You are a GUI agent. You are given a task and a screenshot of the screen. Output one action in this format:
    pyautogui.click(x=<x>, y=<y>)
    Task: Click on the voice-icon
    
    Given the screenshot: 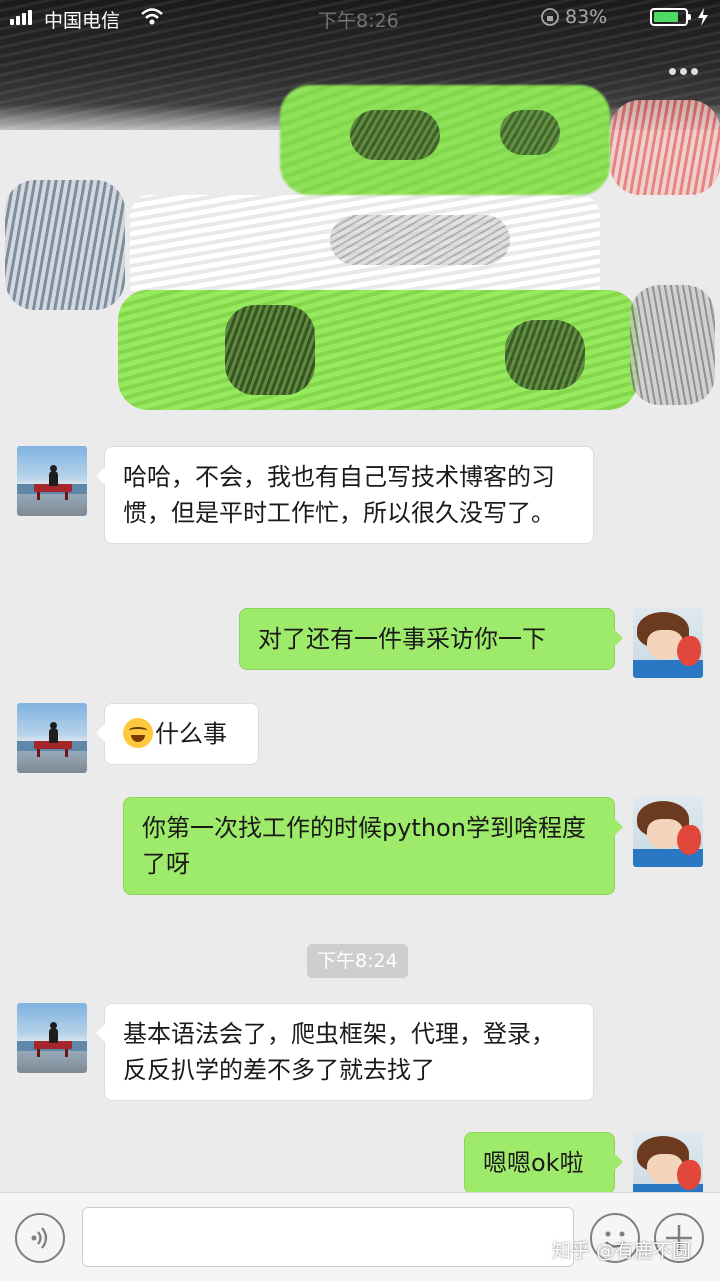 What is the action you would take?
    pyautogui.click(x=39, y=1238)
    